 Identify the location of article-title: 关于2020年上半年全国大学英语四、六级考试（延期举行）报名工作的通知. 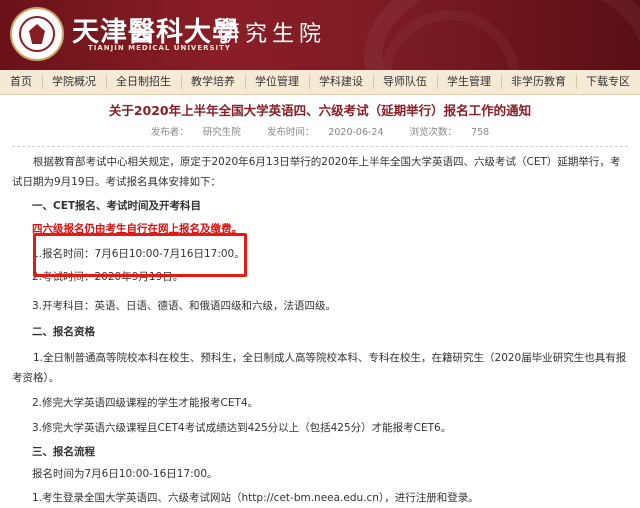
(320, 110).